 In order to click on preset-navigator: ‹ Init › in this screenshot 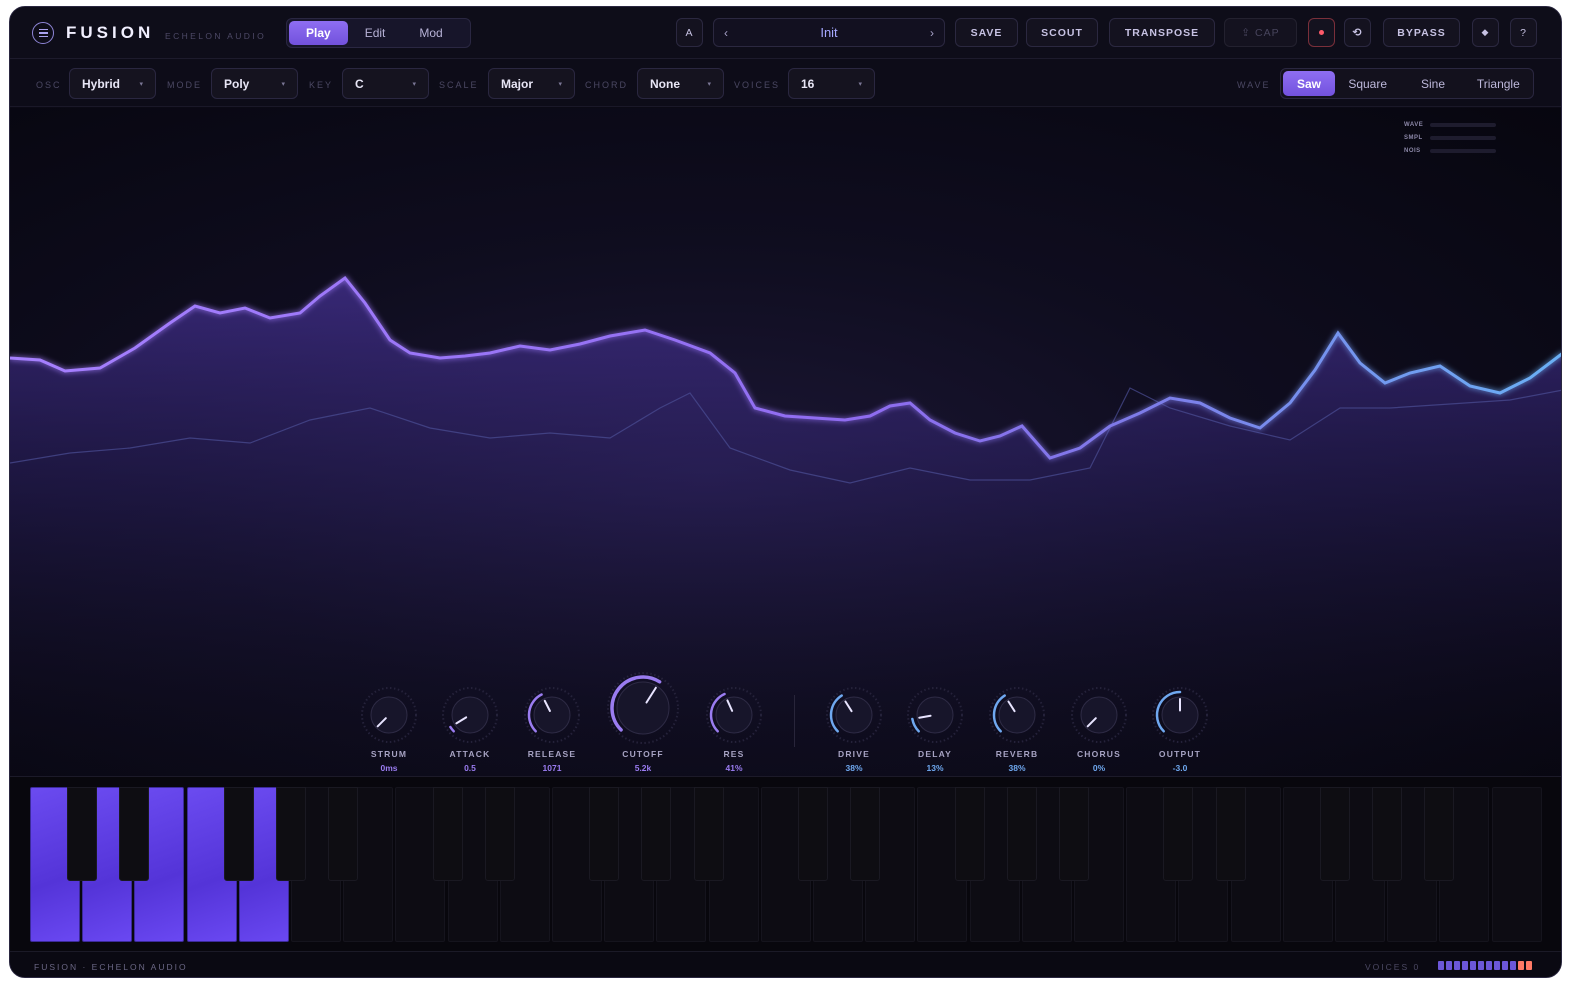, I will do `click(829, 32)`.